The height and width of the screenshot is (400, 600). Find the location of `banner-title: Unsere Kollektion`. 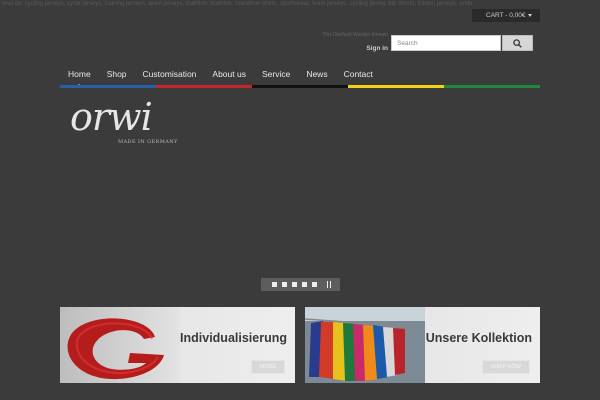

banner-title: Unsere Kollektion is located at coordinates (478, 338).